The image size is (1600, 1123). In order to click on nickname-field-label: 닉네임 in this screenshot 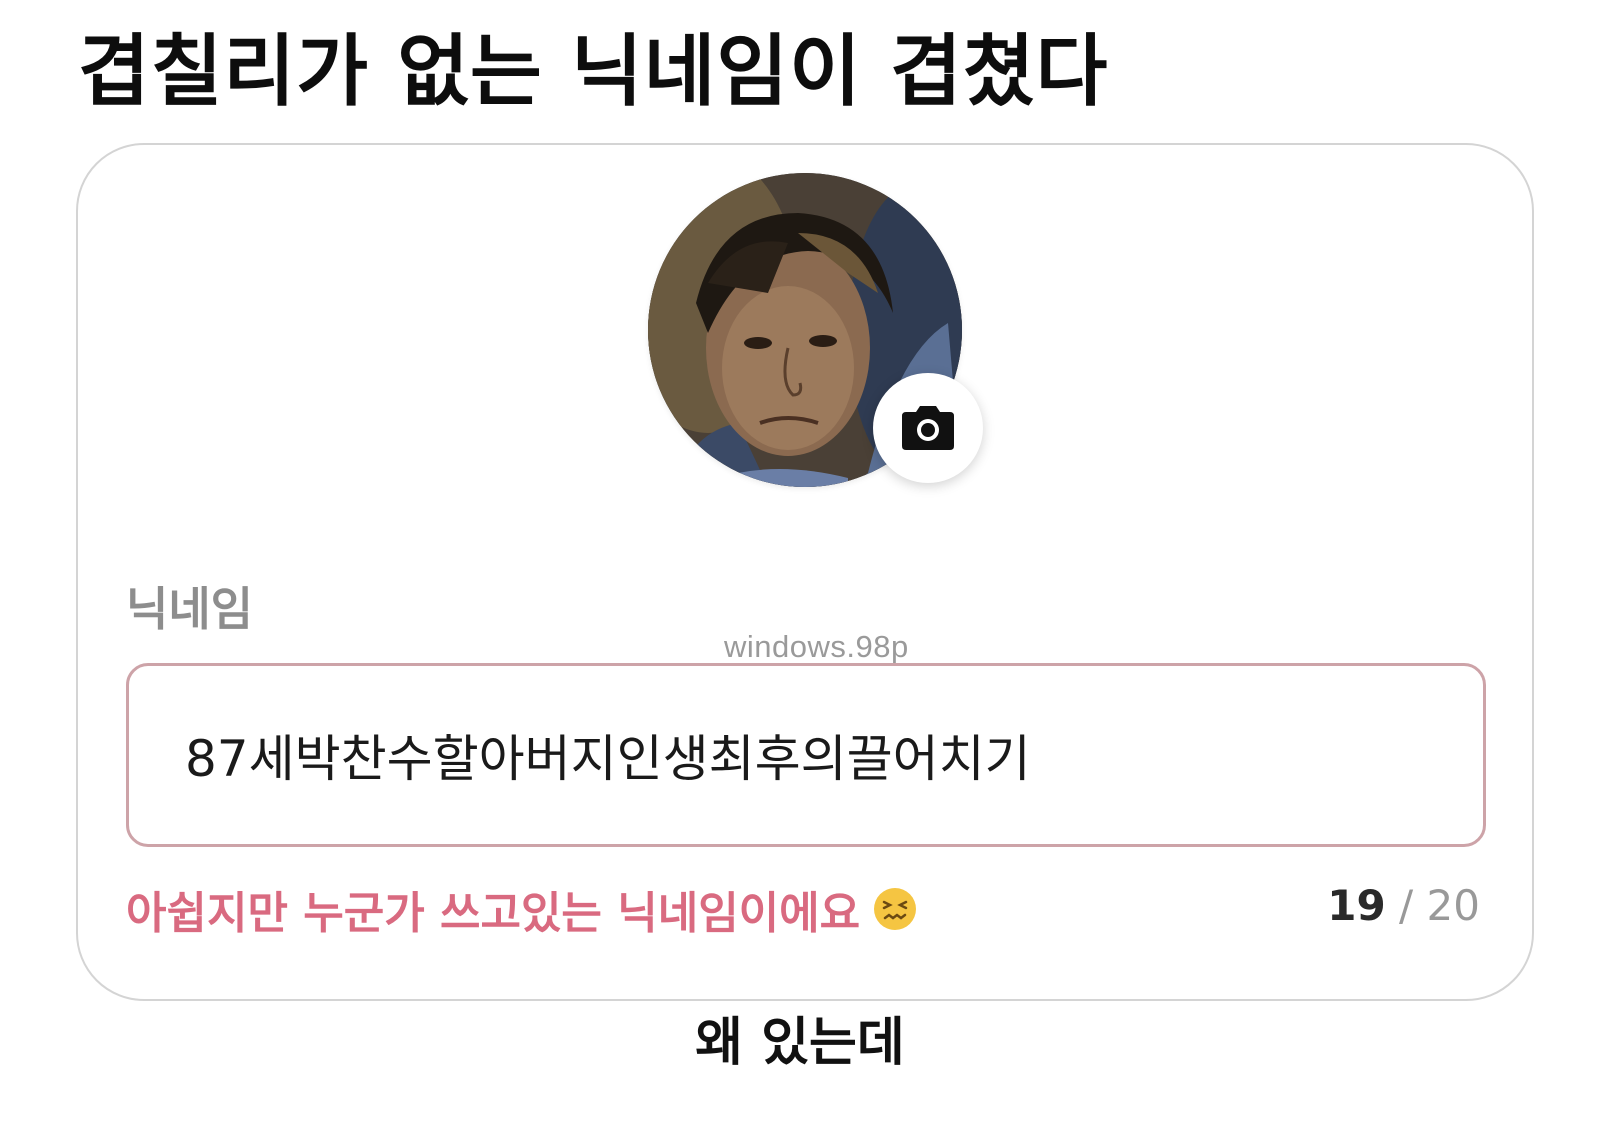, I will do `click(189, 609)`.